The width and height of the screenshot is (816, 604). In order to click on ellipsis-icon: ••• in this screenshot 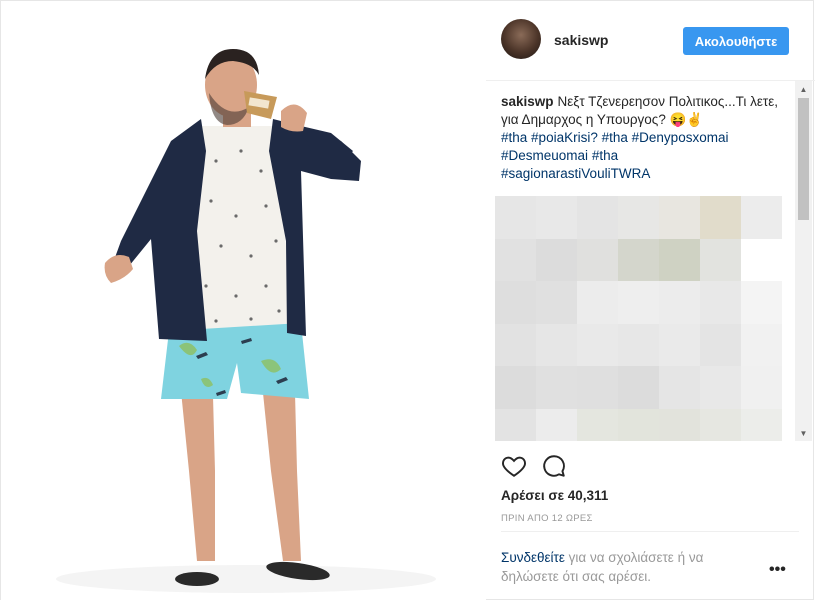, I will do `click(777, 570)`.